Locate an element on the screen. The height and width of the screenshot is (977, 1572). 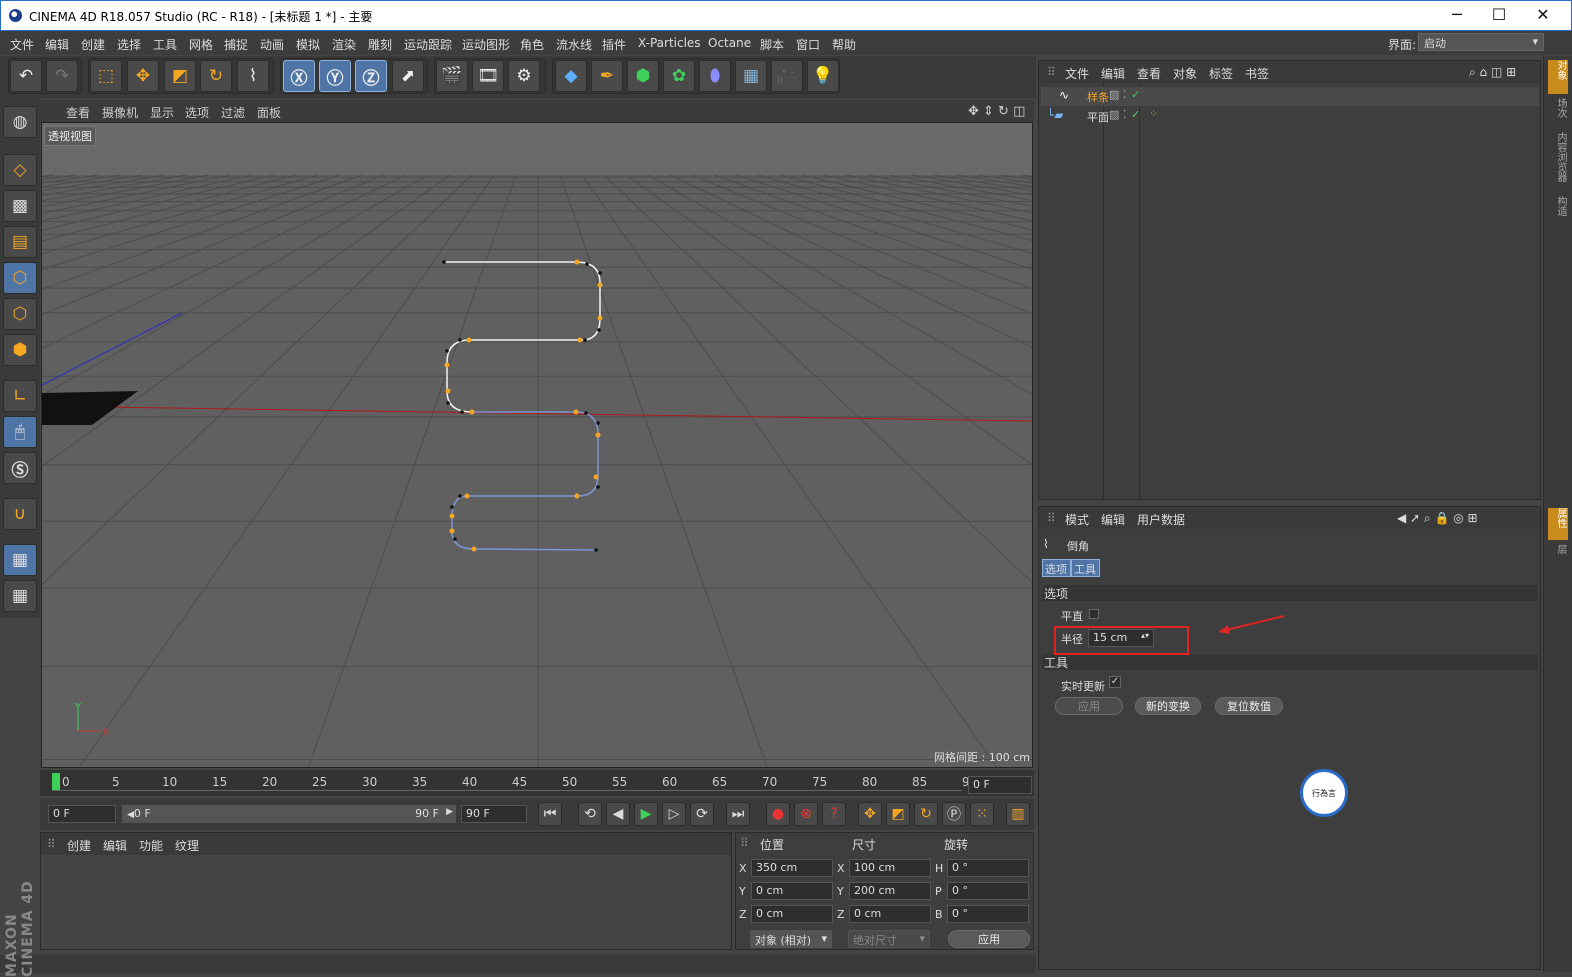
deformer-icon: ⬮ is located at coordinates (715, 76).